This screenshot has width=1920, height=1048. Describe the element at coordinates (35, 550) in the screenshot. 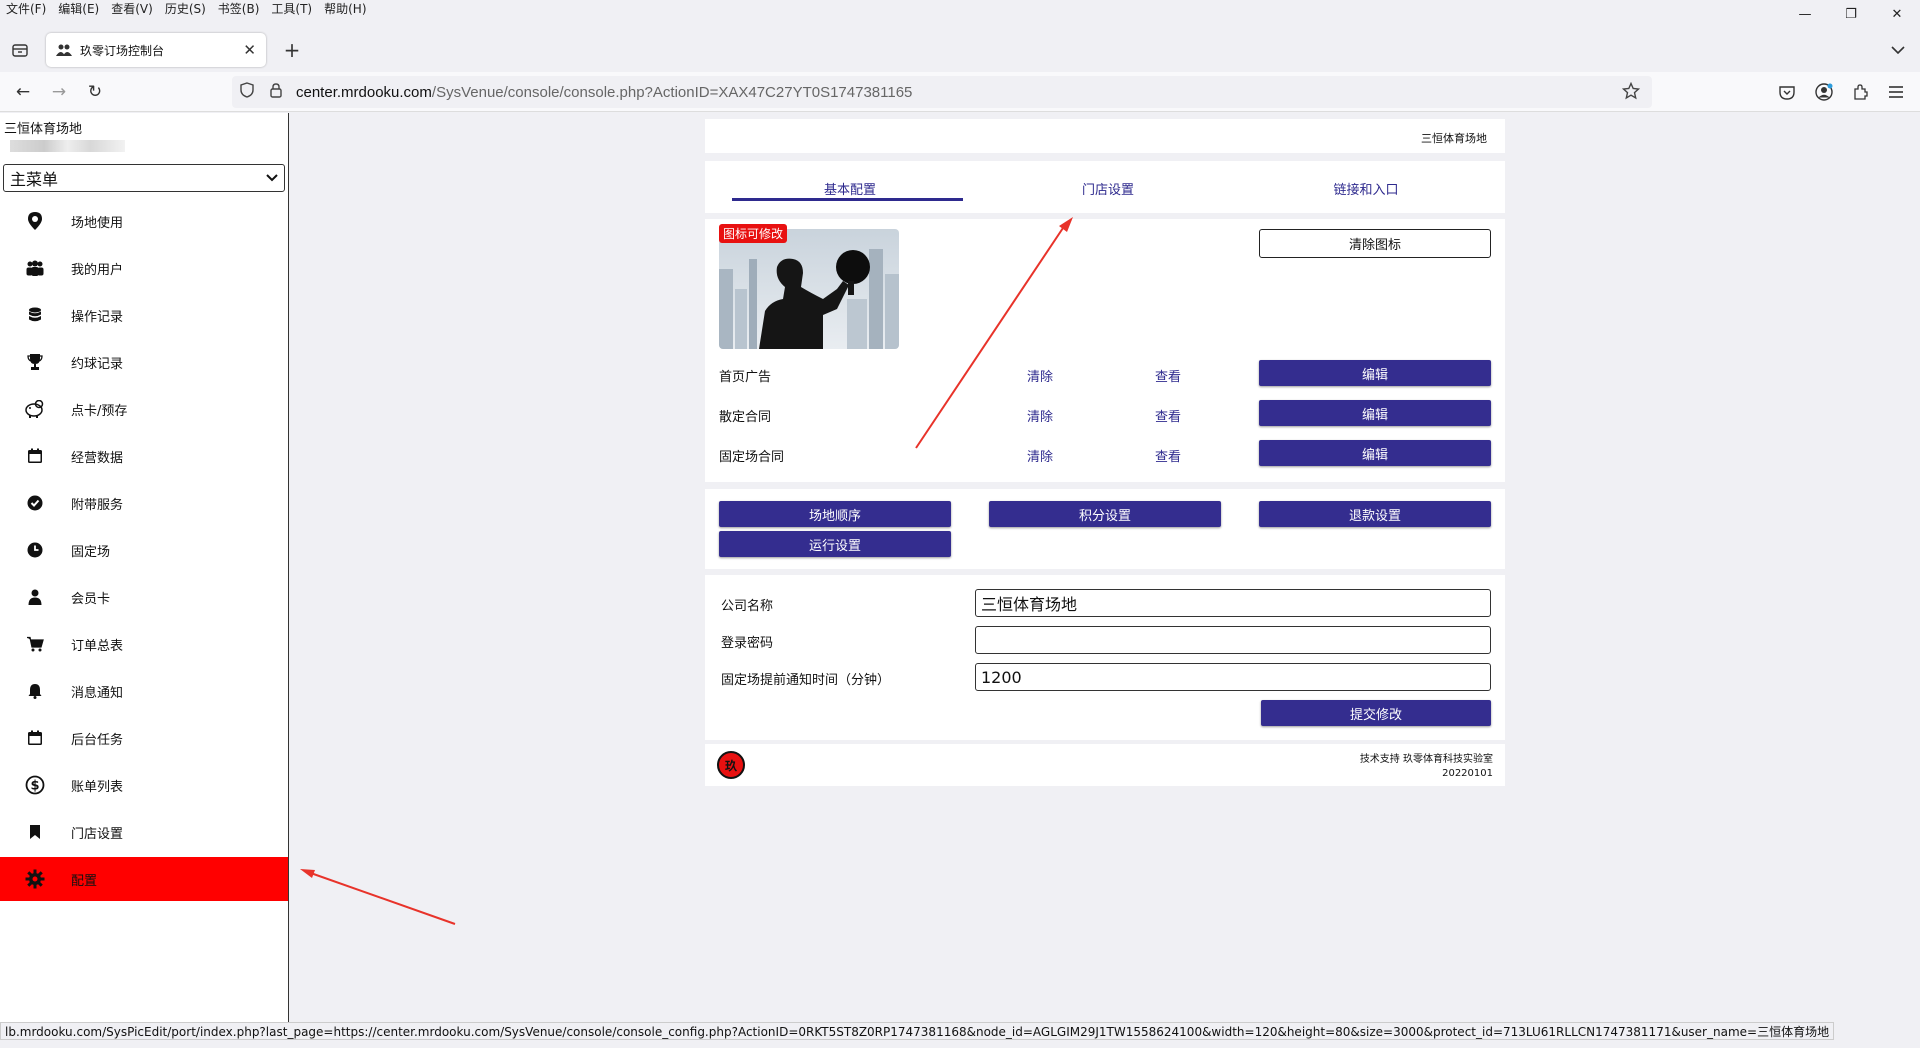

I see `clock-icon` at that location.